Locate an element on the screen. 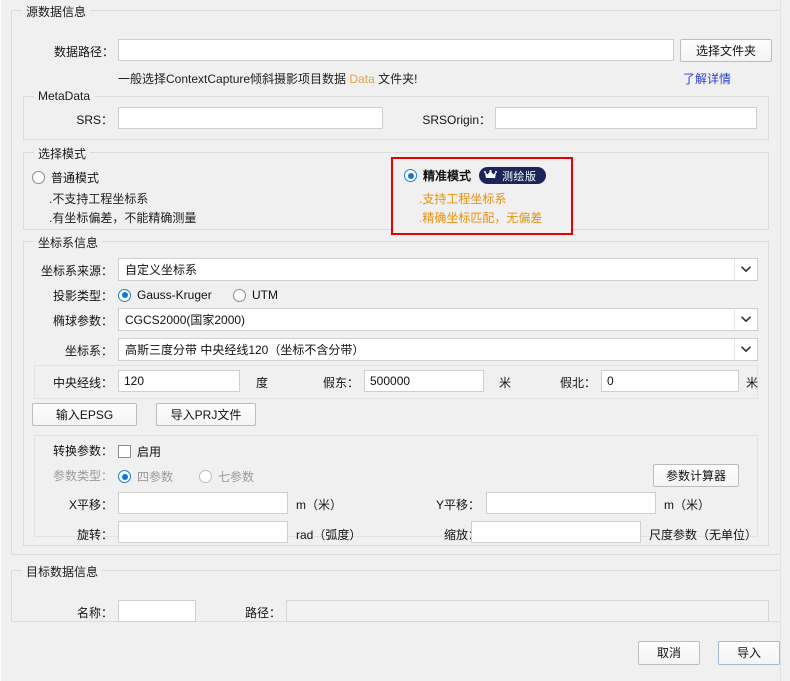 This screenshot has width=790, height=681. param-type-label: 参数类型： is located at coordinates (82, 476).